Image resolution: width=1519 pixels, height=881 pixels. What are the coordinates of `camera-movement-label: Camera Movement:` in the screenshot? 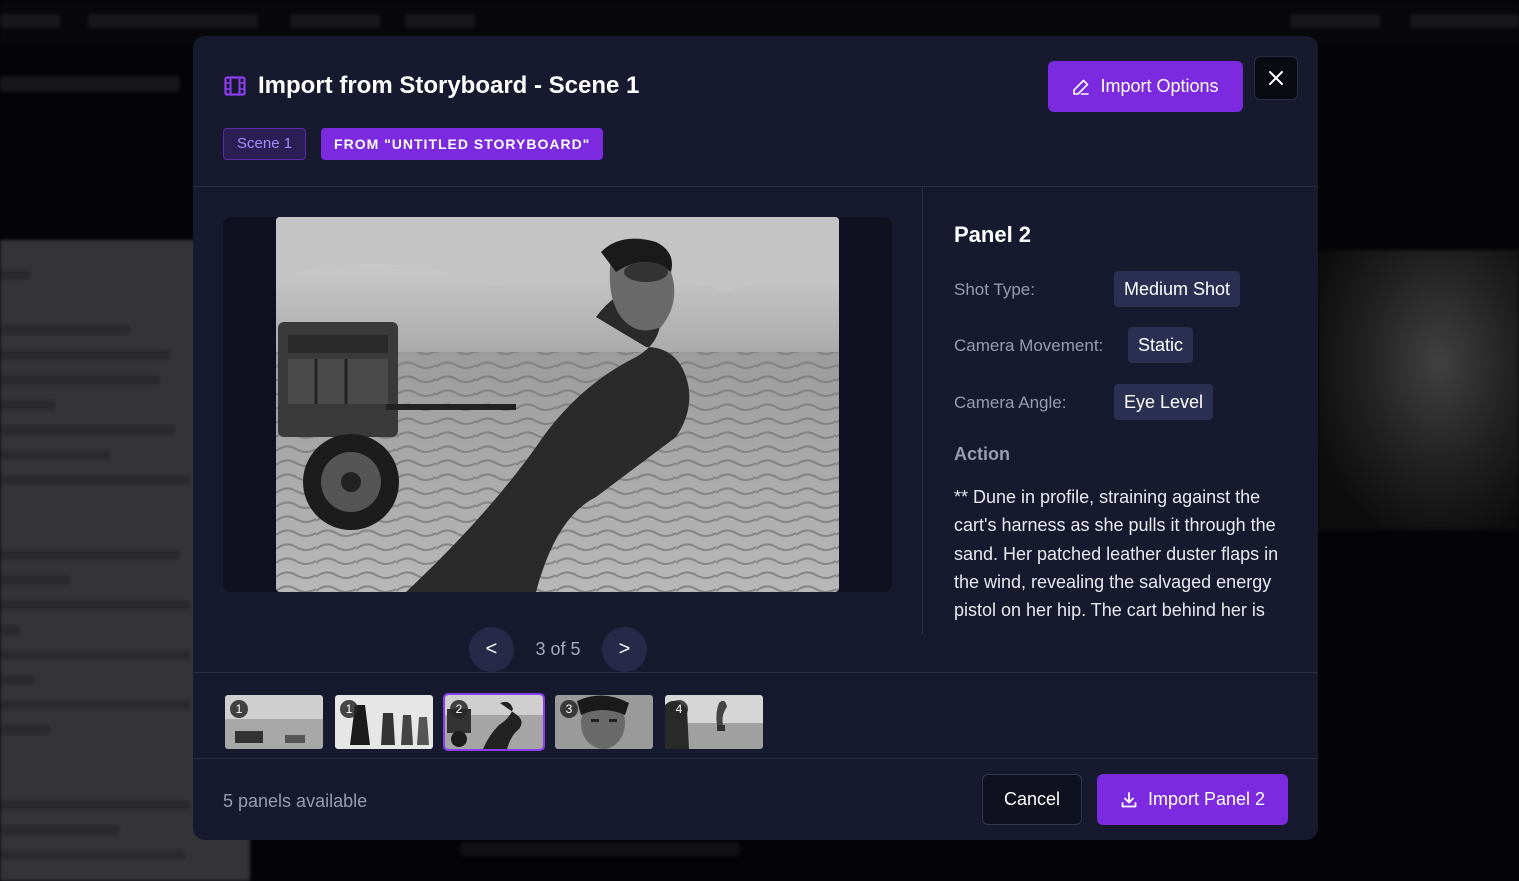 It's located at (1029, 345).